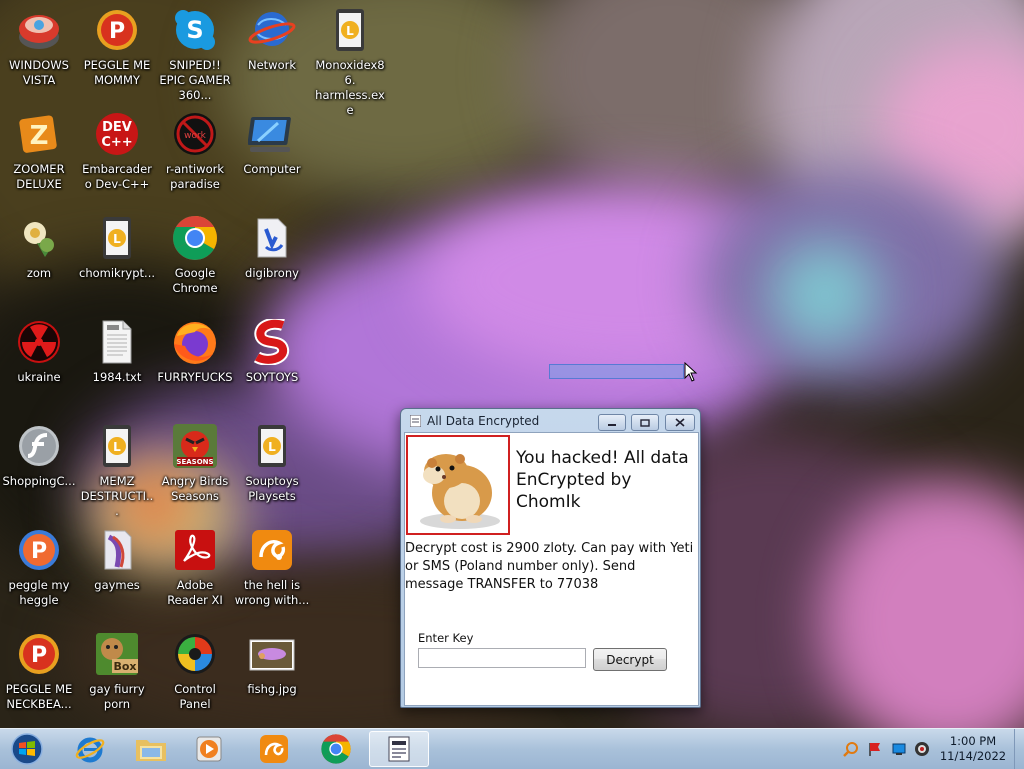 The height and width of the screenshot is (769, 1024). What do you see at coordinates (39, 72) in the screenshot?
I see `desktop-icon-label: WINDOWS VISTA` at bounding box center [39, 72].